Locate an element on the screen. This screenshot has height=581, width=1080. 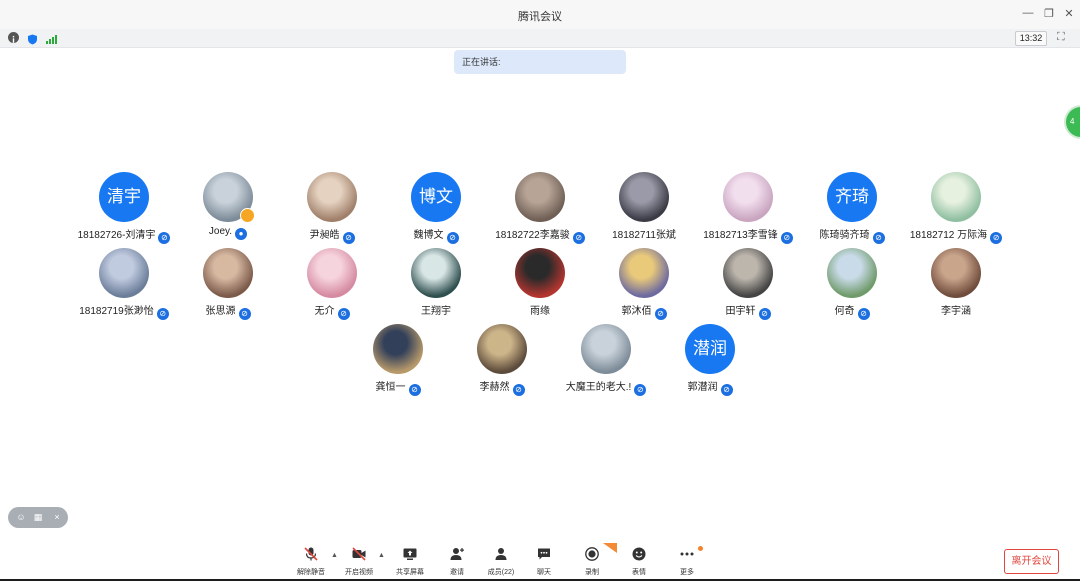
gallery-view-icon: ☺ is located at coordinates (21, 517).